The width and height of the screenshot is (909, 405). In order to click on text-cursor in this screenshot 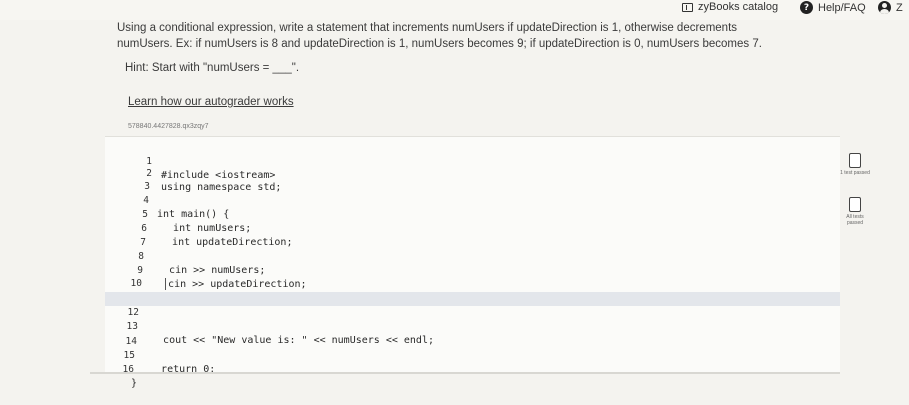, I will do `click(168, 284)`.